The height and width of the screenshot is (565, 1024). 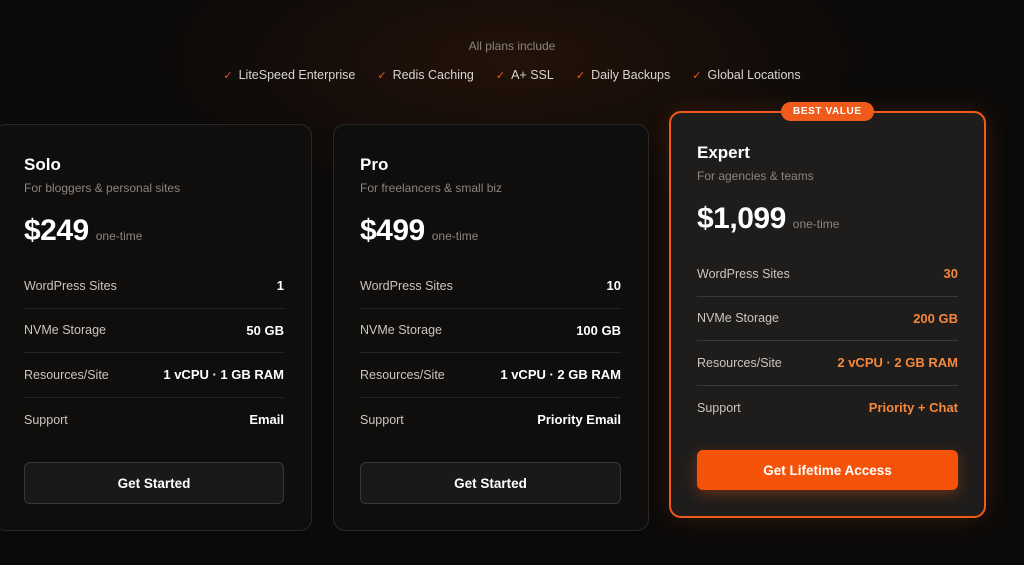 What do you see at coordinates (490, 375) in the screenshot?
I see `feature-row: Resources/Site 1 vCPU · 2 GB RAM` at bounding box center [490, 375].